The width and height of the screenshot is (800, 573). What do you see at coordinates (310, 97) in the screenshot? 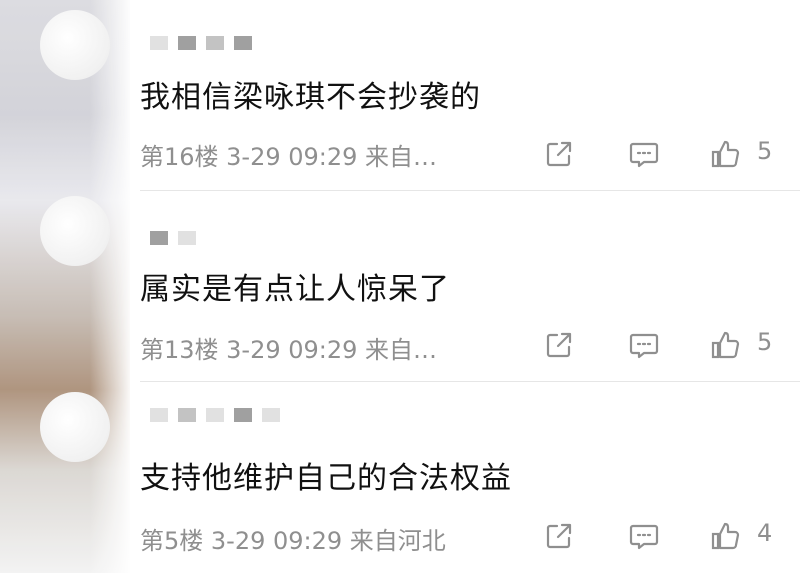
I see `comment-text: 我相信梁咏琪不会抄袭的` at bounding box center [310, 97].